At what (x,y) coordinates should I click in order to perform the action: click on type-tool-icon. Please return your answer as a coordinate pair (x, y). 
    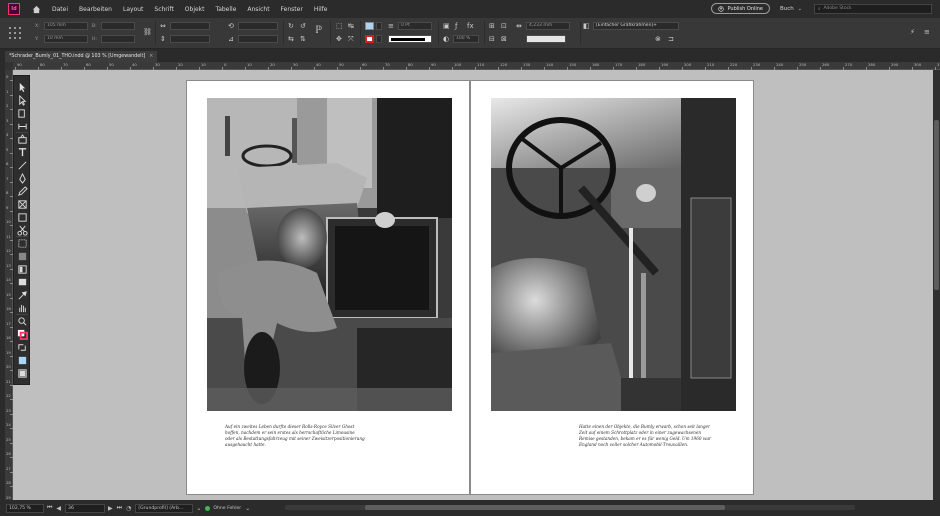
    Looking at the image, I should click on (22, 152).